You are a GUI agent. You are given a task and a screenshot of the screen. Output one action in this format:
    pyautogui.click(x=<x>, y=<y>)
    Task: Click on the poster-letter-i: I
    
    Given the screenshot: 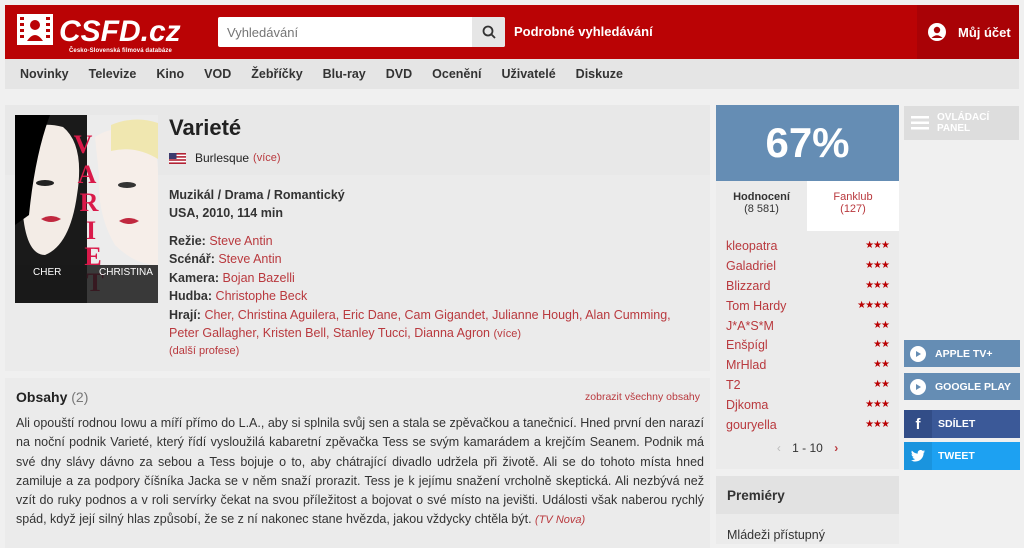 What is the action you would take?
    pyautogui.click(x=91, y=230)
    